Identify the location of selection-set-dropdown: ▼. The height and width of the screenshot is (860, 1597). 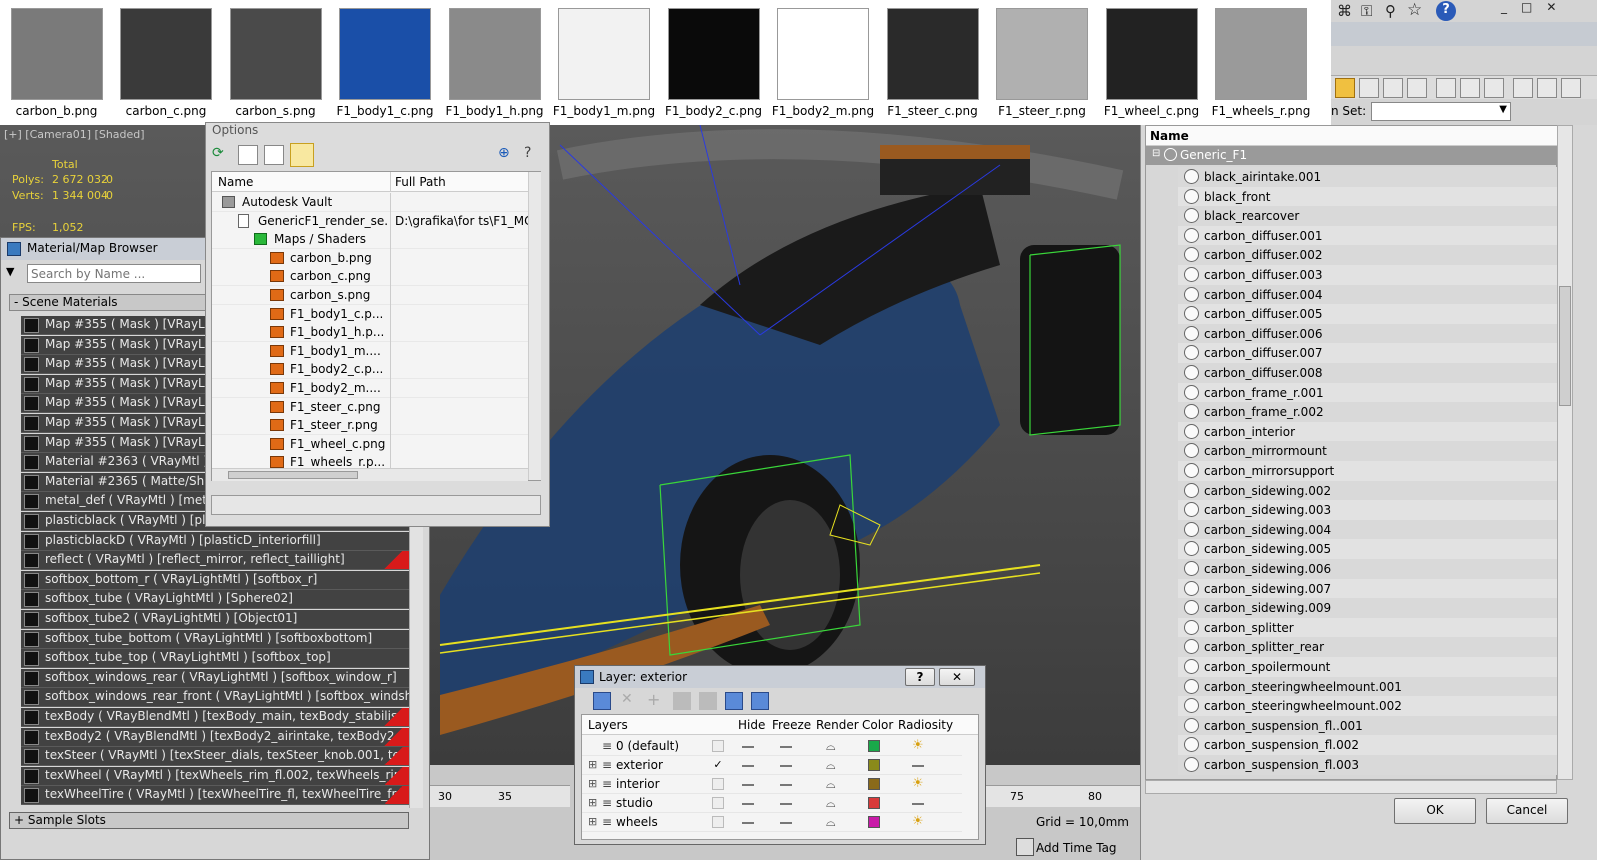
(1441, 111).